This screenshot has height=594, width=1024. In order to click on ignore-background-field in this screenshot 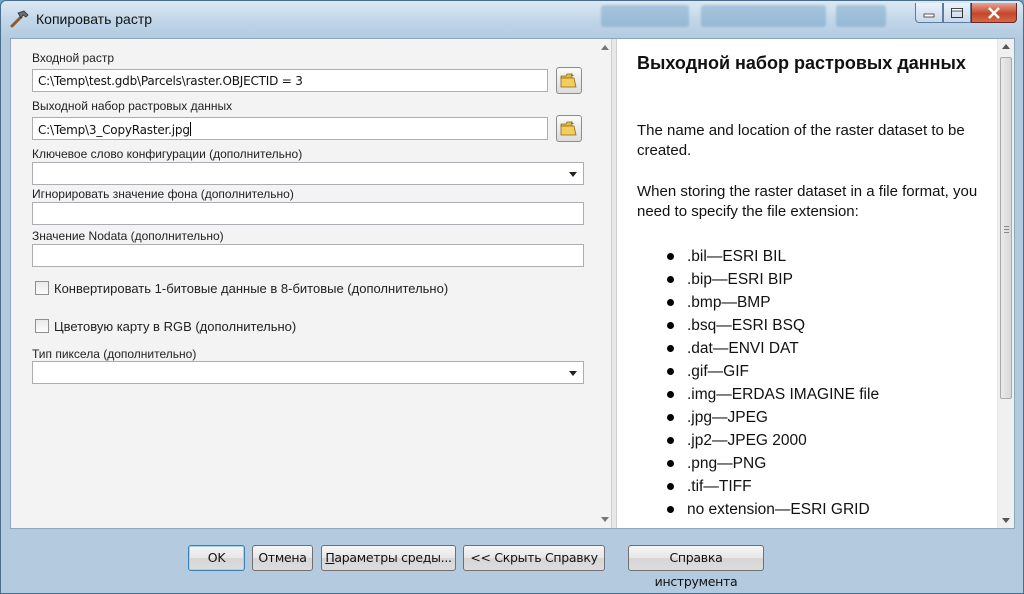, I will do `click(308, 213)`.